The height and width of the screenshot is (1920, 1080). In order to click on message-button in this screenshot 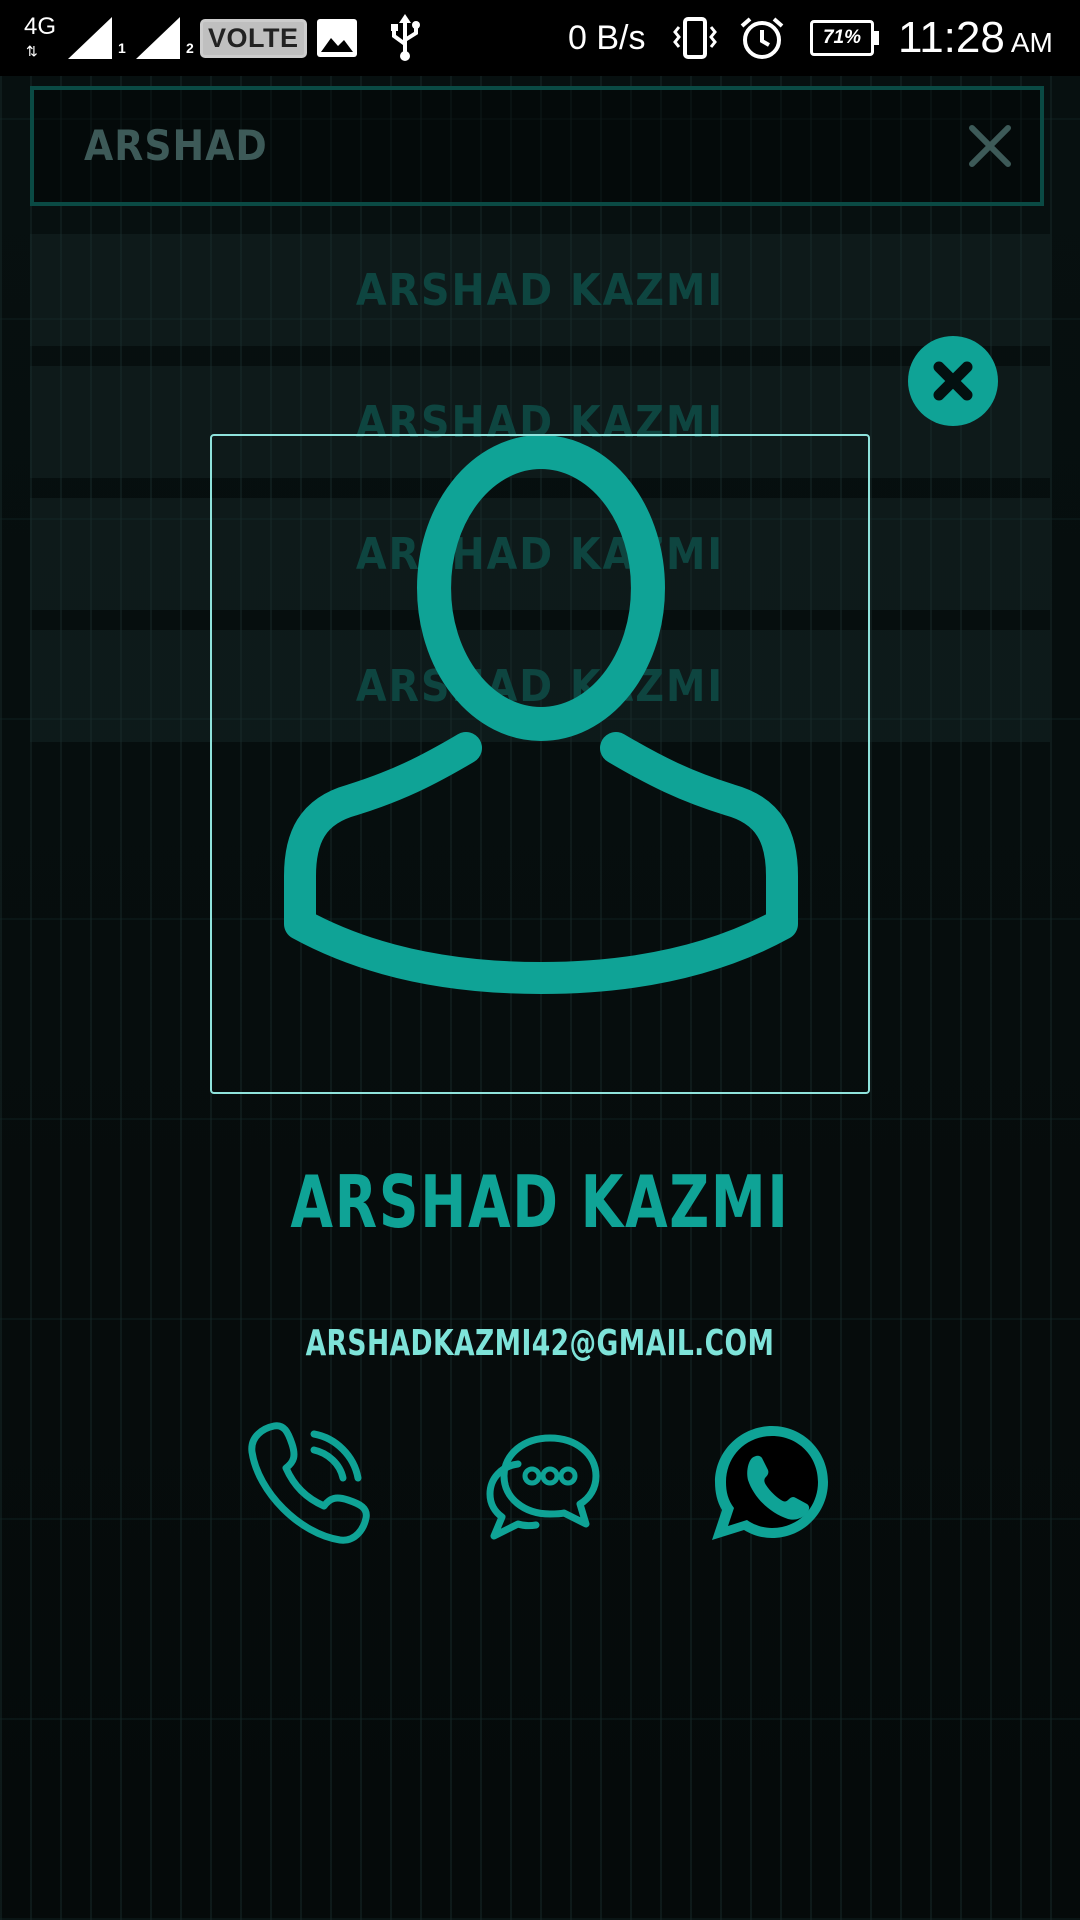, I will do `click(541, 1483)`.